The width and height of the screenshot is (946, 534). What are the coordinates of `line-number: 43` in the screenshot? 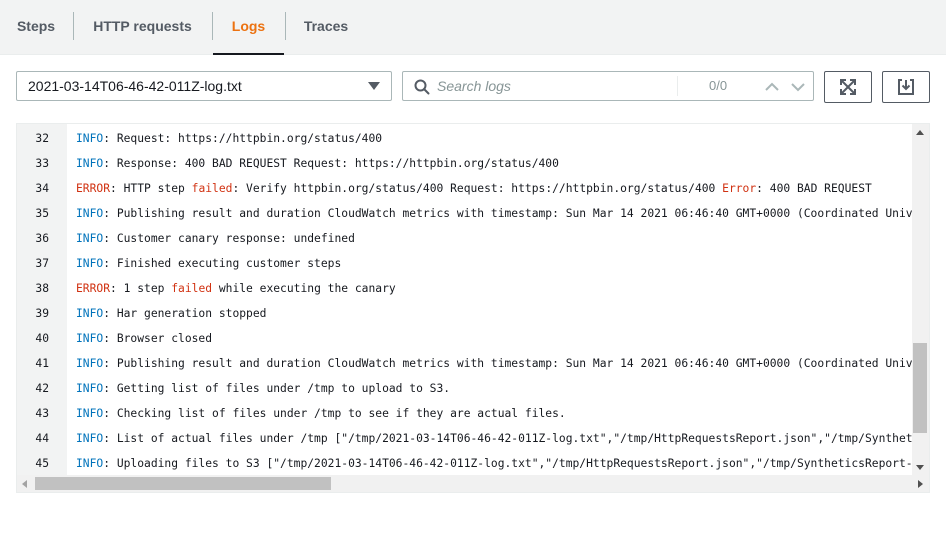 It's located at (42, 413).